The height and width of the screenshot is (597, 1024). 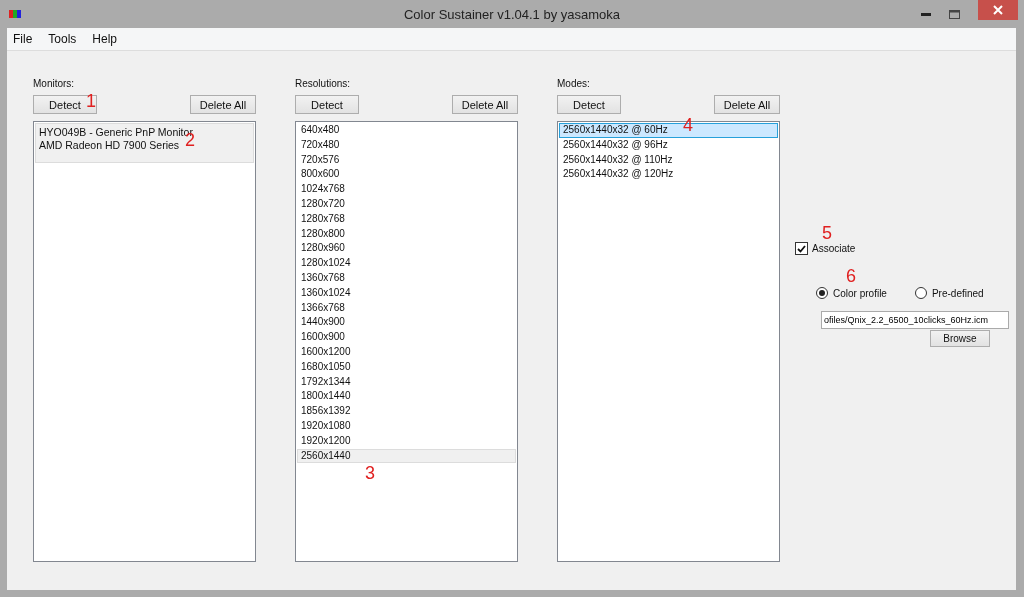 I want to click on checkbox-label: Associate, so click(x=834, y=248).